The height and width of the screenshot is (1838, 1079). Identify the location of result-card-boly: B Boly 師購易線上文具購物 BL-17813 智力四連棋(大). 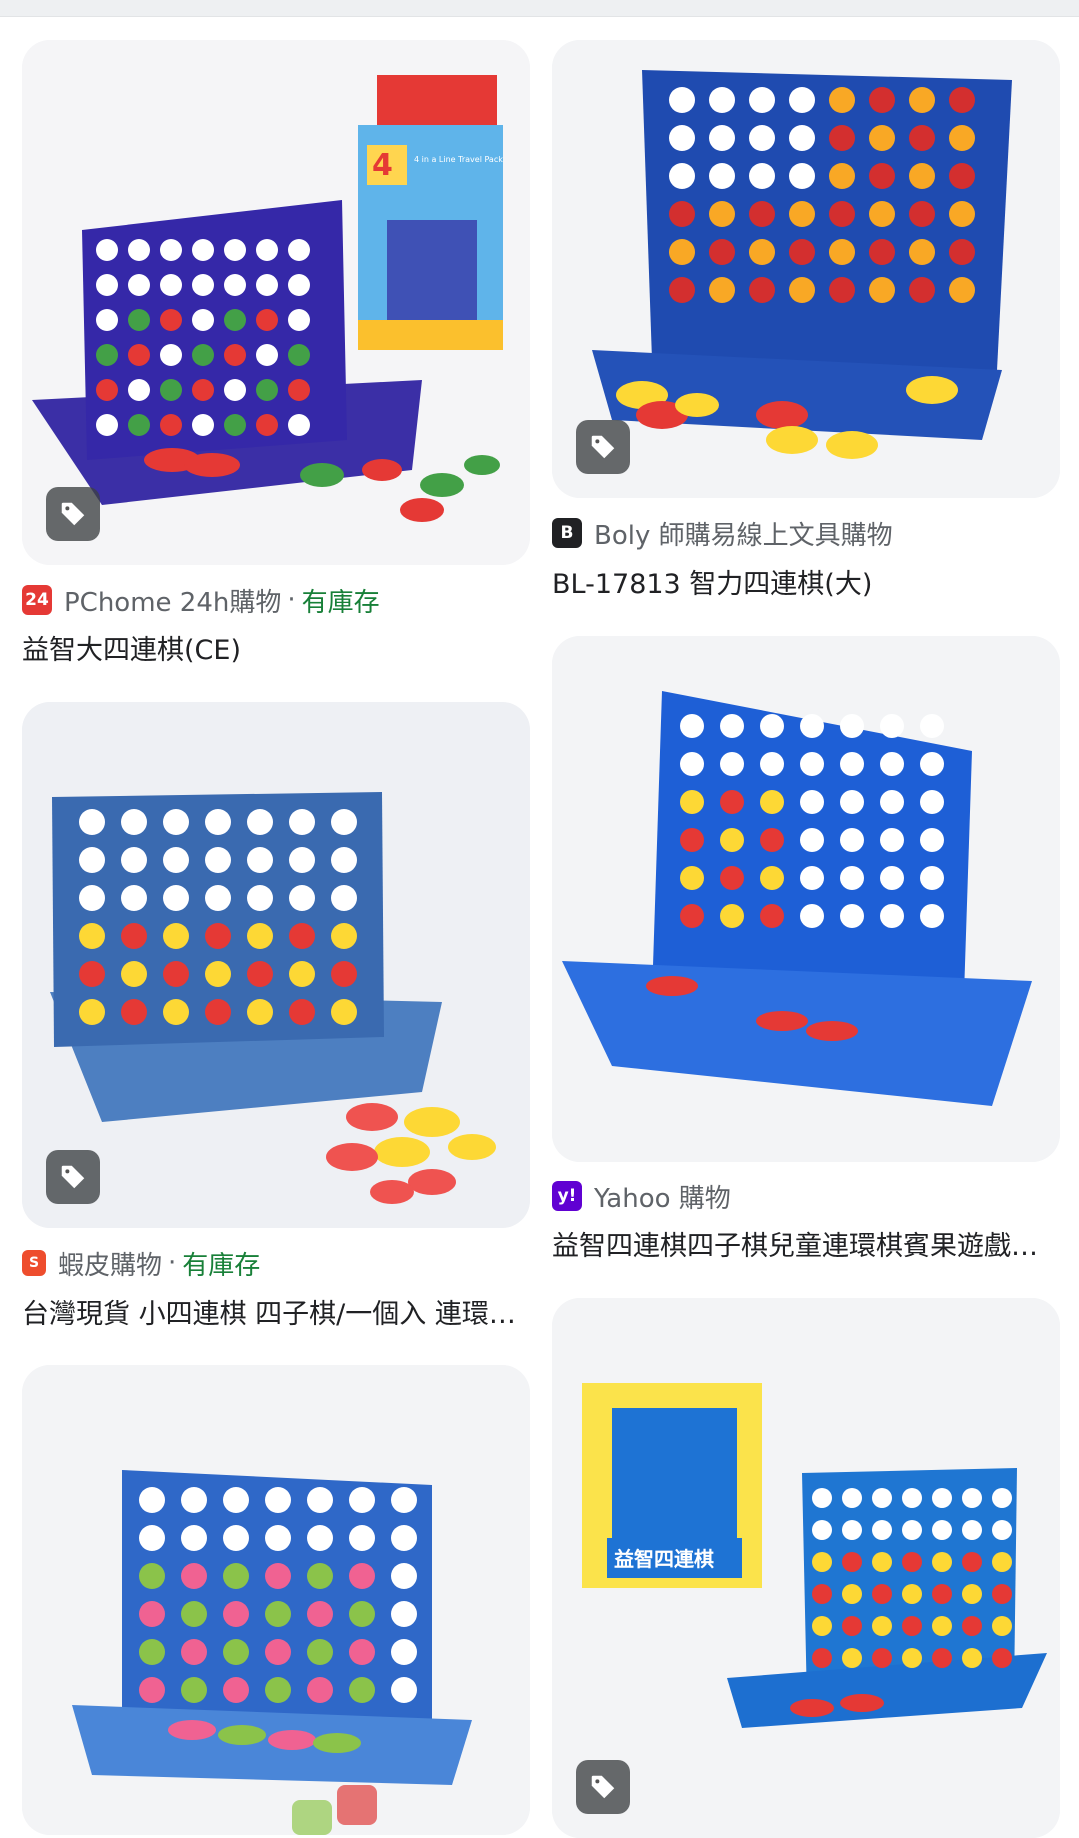
(806, 320).